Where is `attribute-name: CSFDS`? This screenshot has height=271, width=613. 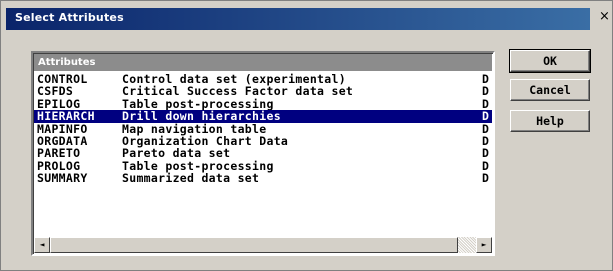
attribute-name: CSFDS is located at coordinates (55, 91).